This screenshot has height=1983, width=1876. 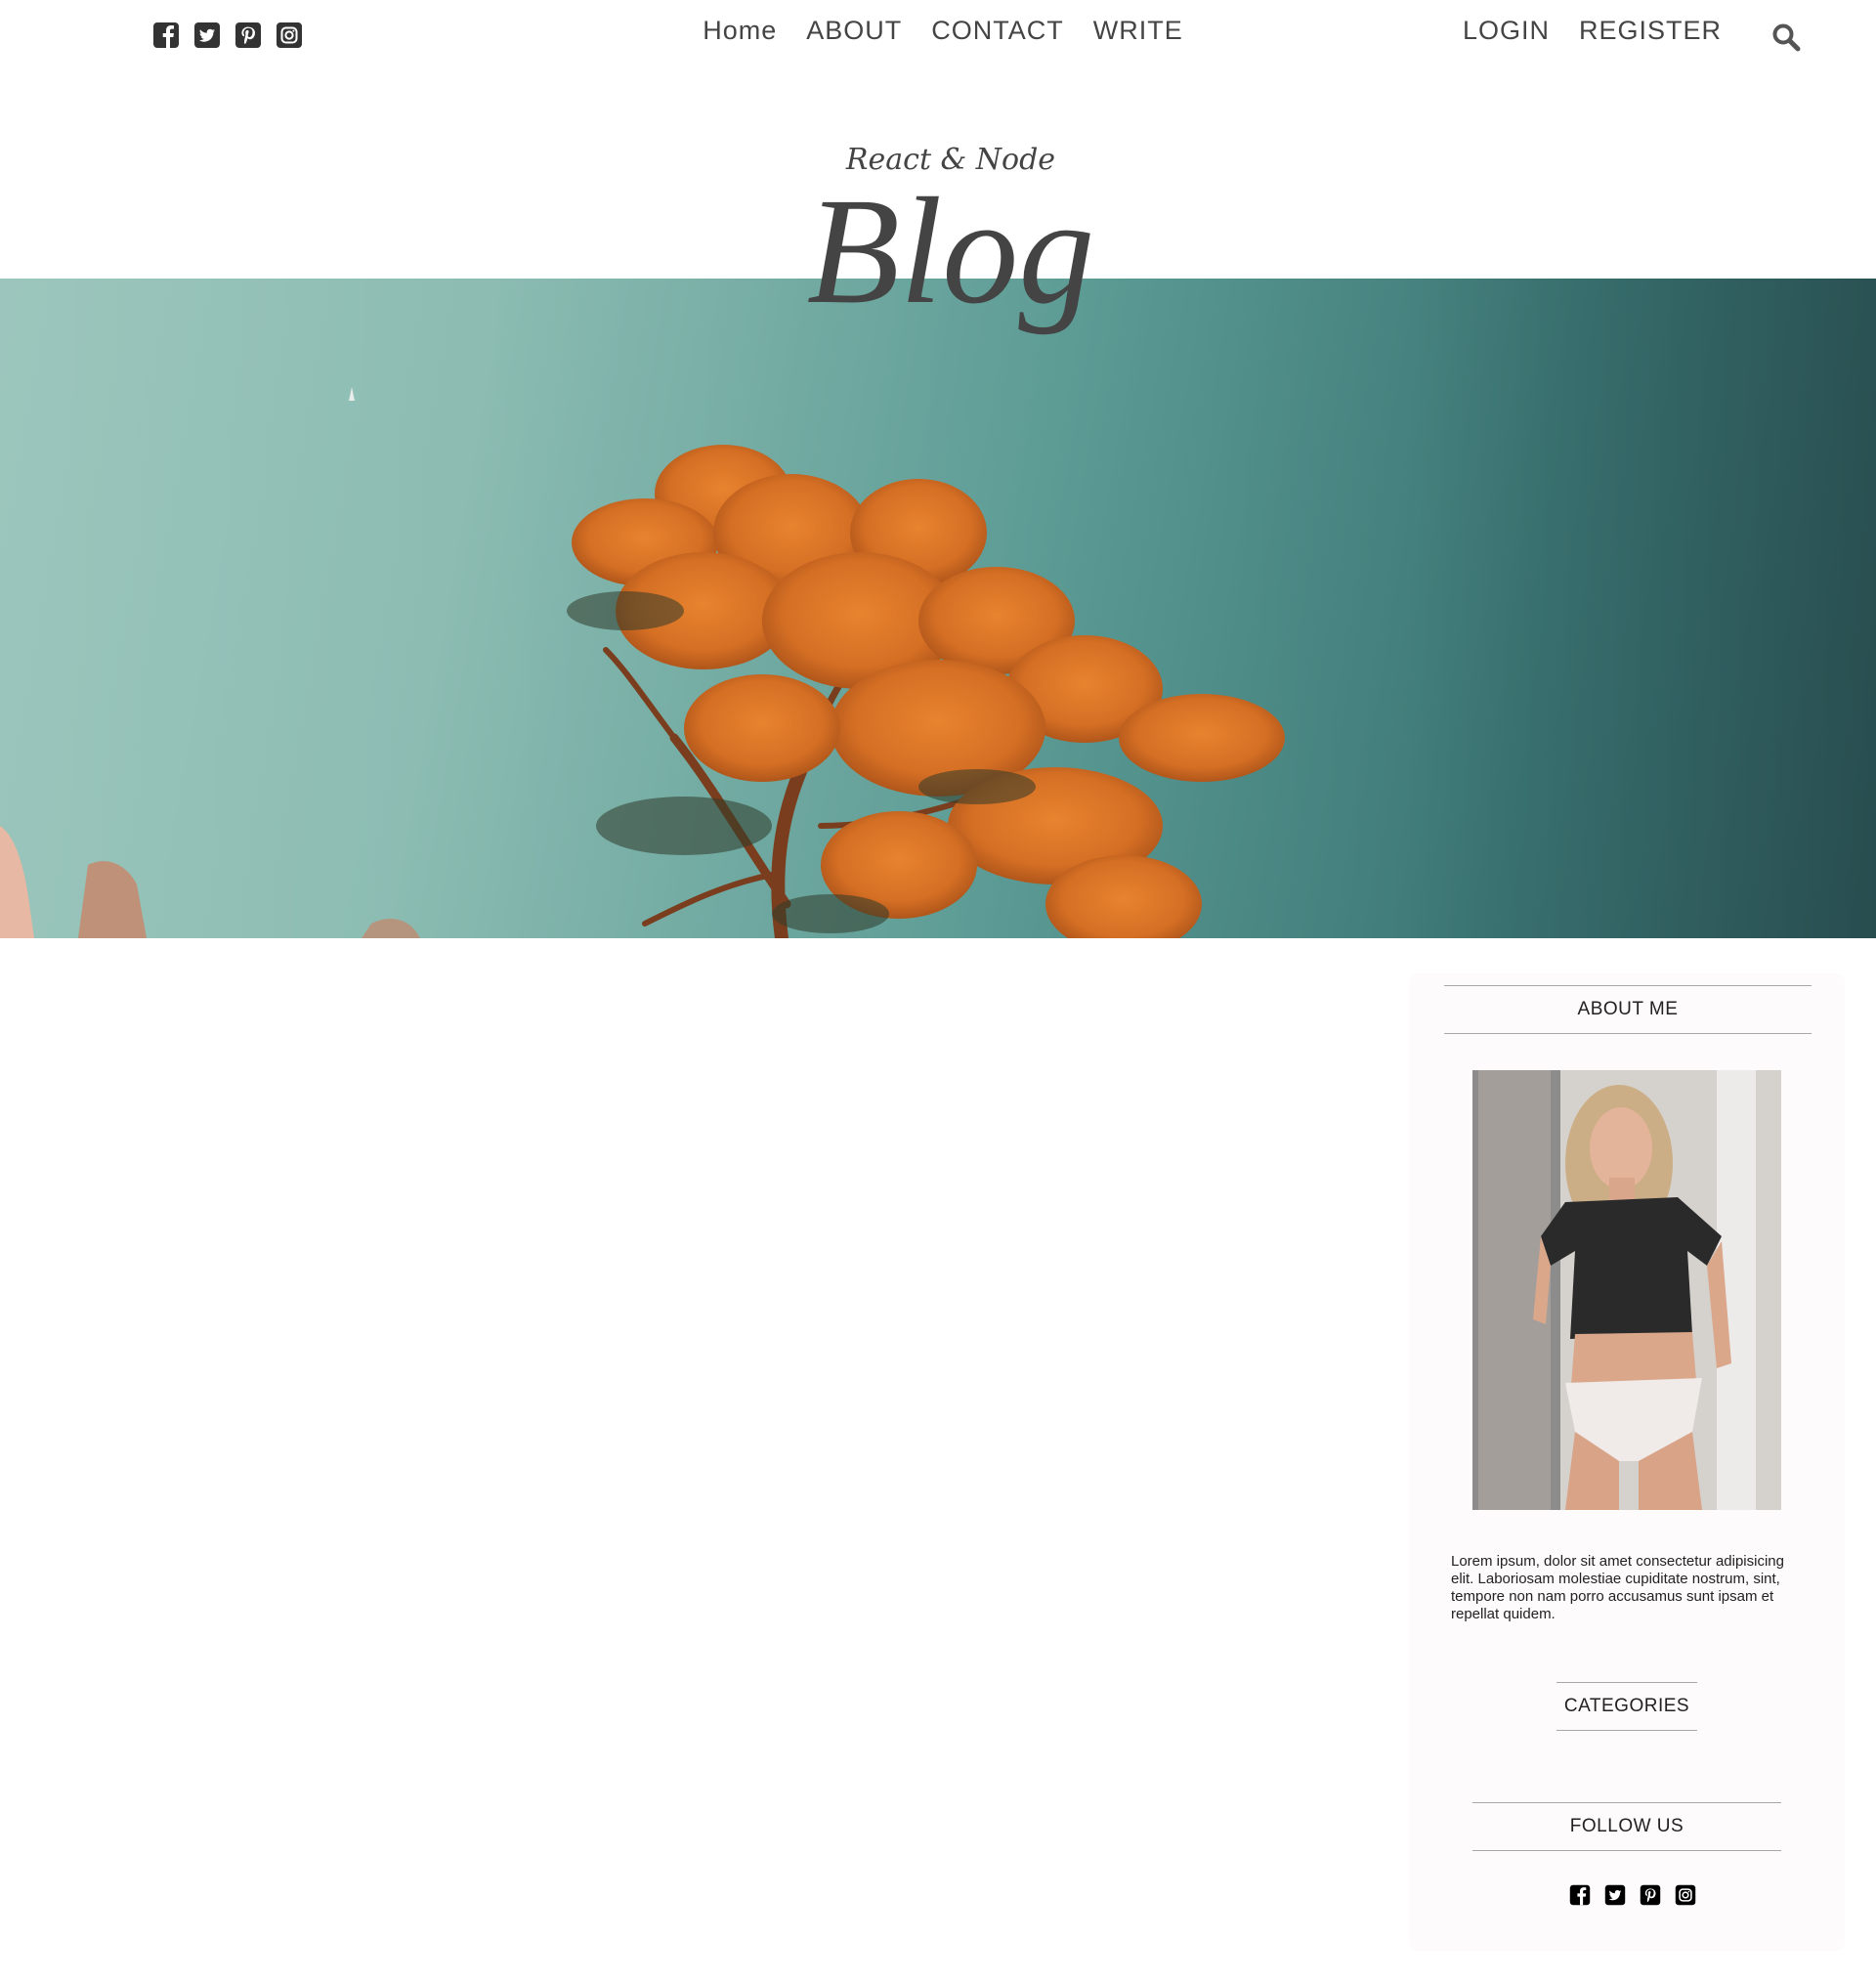 What do you see at coordinates (1615, 1895) in the screenshot?
I see `twitter-square-icon` at bounding box center [1615, 1895].